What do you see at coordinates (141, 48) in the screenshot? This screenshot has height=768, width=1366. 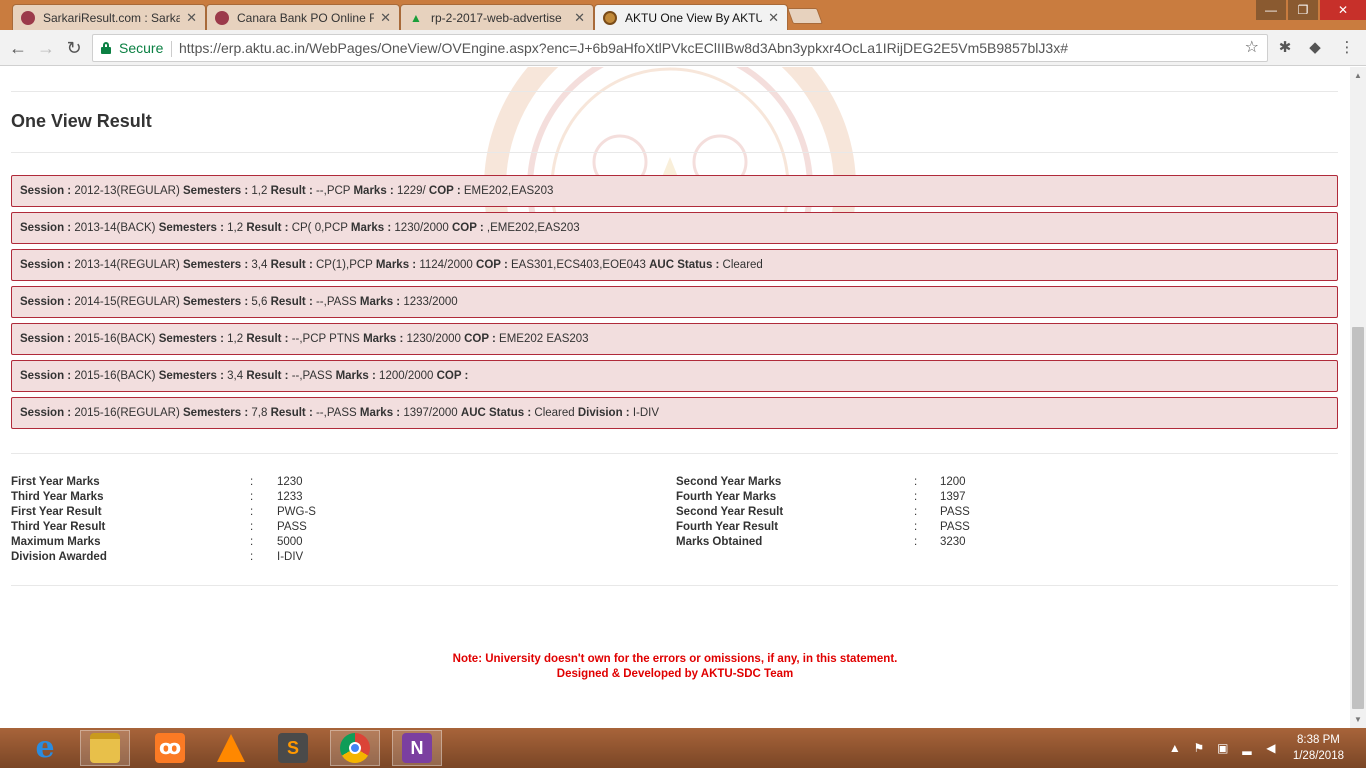 I see `secure-label: Secure` at bounding box center [141, 48].